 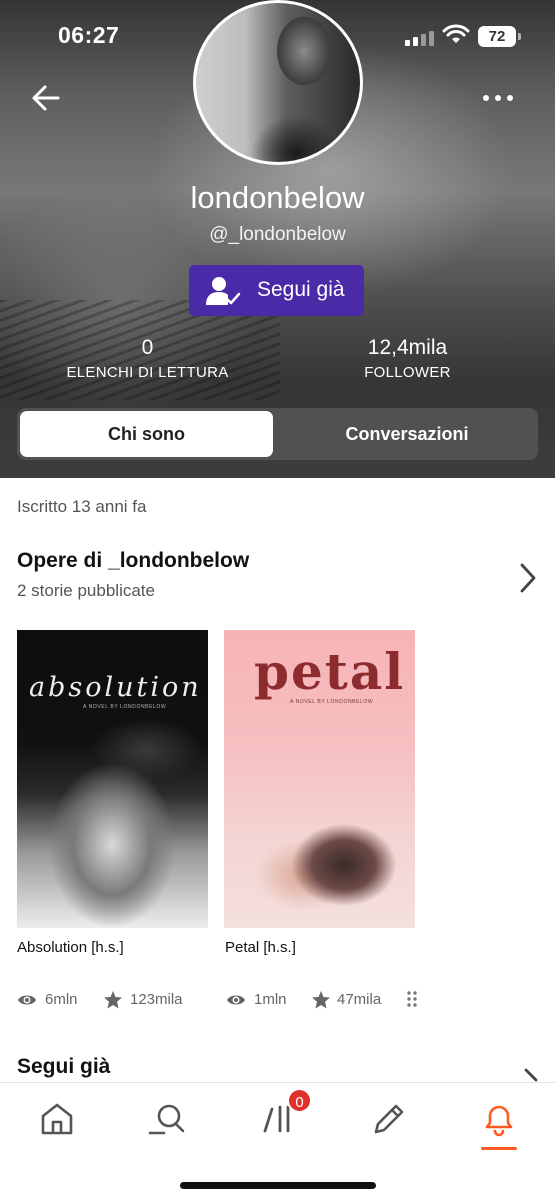 What do you see at coordinates (115, 687) in the screenshot?
I see `cover-title: absolution` at bounding box center [115, 687].